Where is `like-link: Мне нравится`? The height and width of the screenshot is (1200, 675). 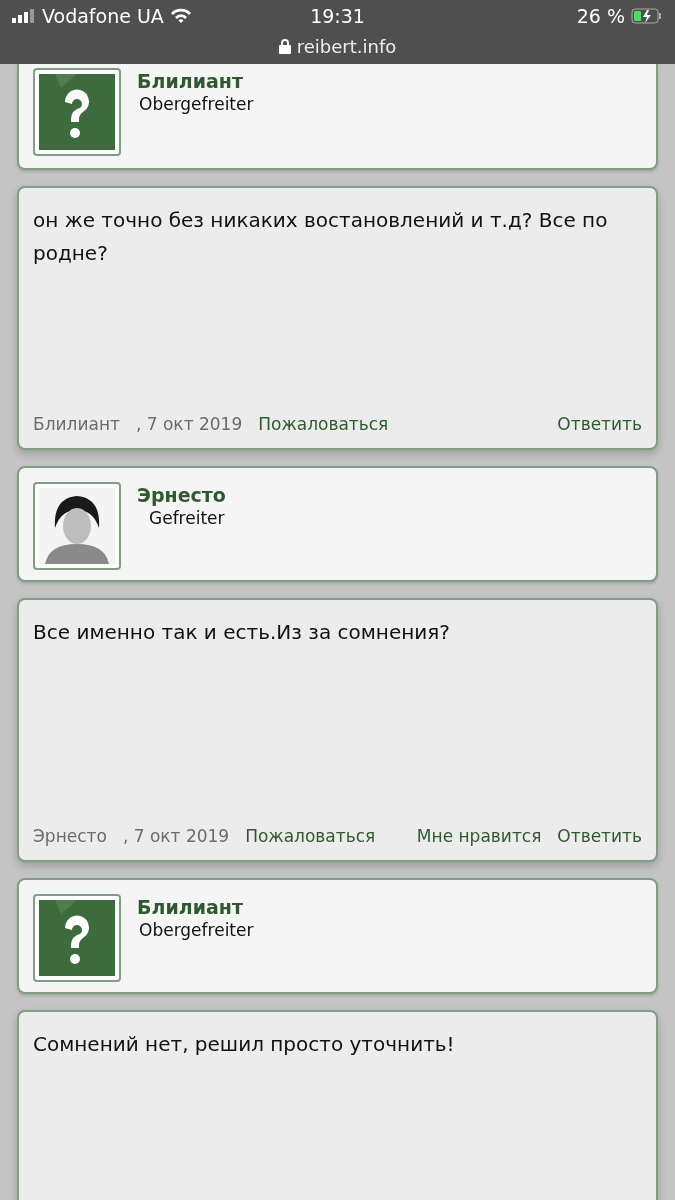 like-link: Мне нравится is located at coordinates (479, 836).